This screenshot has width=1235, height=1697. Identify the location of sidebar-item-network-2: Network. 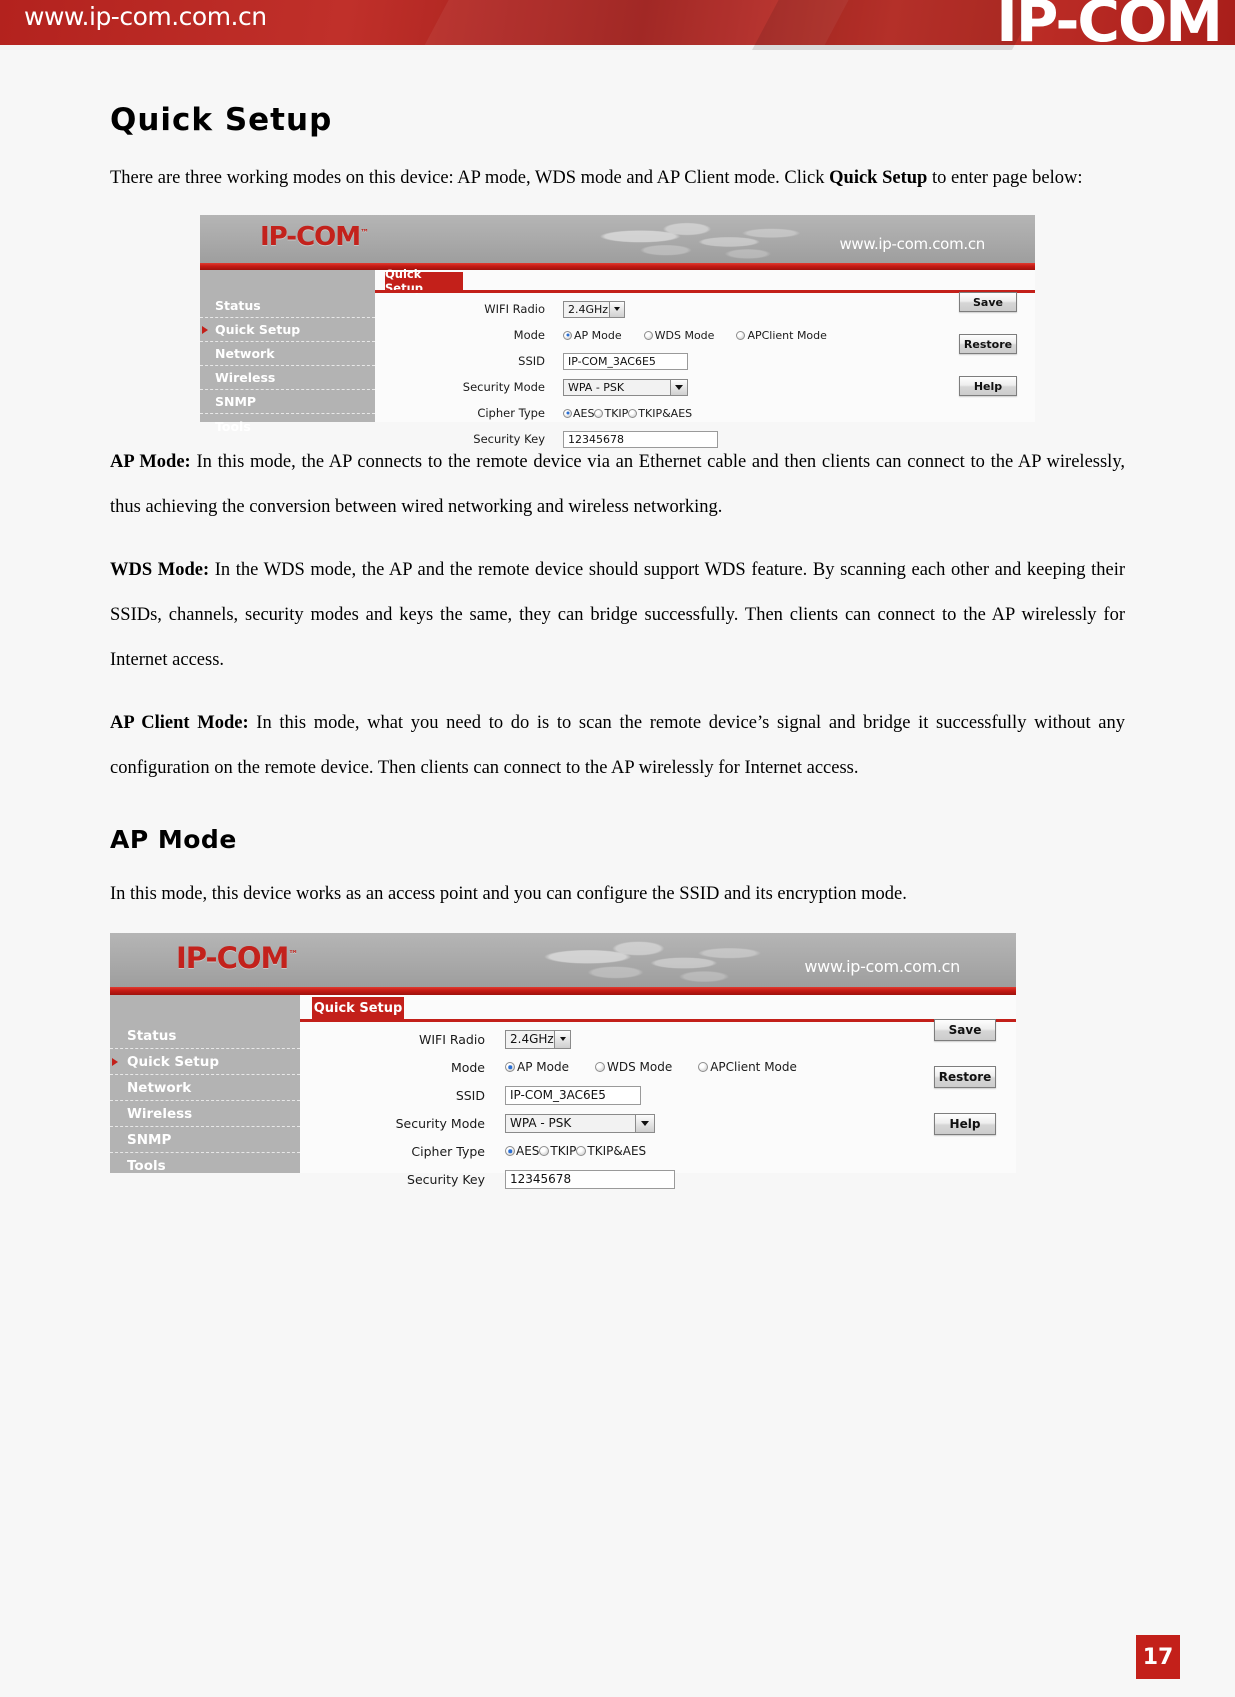
(205, 1088).